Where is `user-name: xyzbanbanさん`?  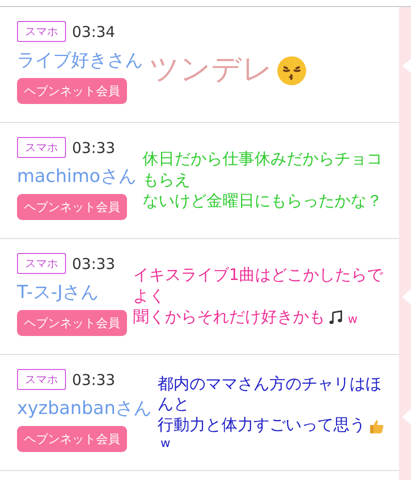 user-name: xyzbanbanさん is located at coordinates (84, 408).